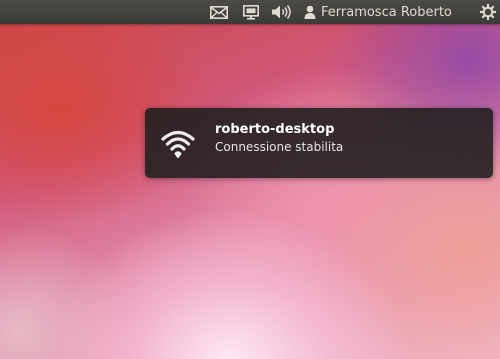 The height and width of the screenshot is (359, 500). I want to click on top-panel: Ferramosca Roberto, so click(250, 12).